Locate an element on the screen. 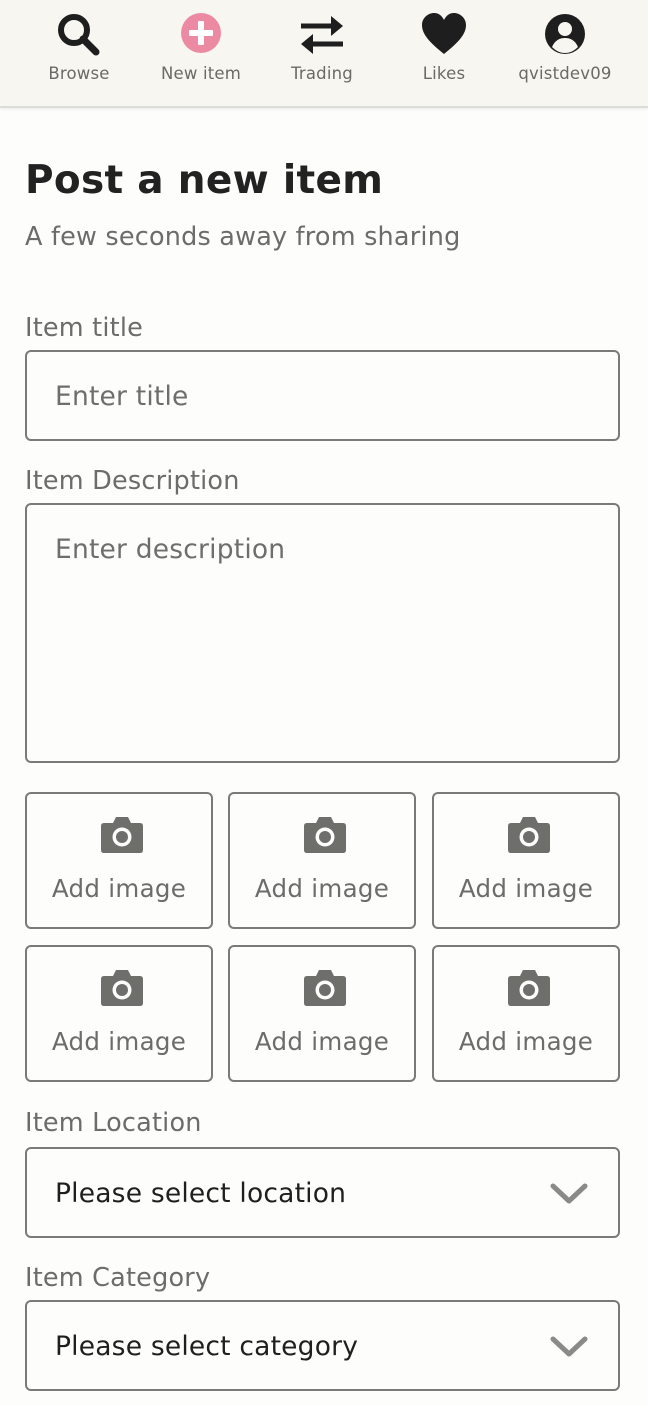 This screenshot has width=648, height=1406. page-subtitle: A few seconds away from sharing is located at coordinates (243, 237).